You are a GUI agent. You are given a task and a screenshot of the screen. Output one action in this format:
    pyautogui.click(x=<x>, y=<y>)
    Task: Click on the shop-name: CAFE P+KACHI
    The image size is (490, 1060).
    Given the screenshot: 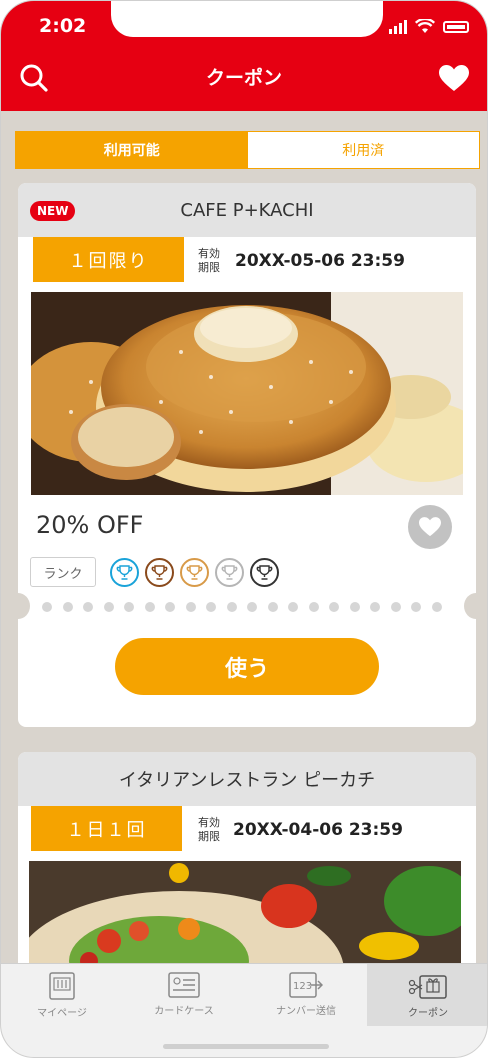 What is the action you would take?
    pyautogui.click(x=247, y=210)
    